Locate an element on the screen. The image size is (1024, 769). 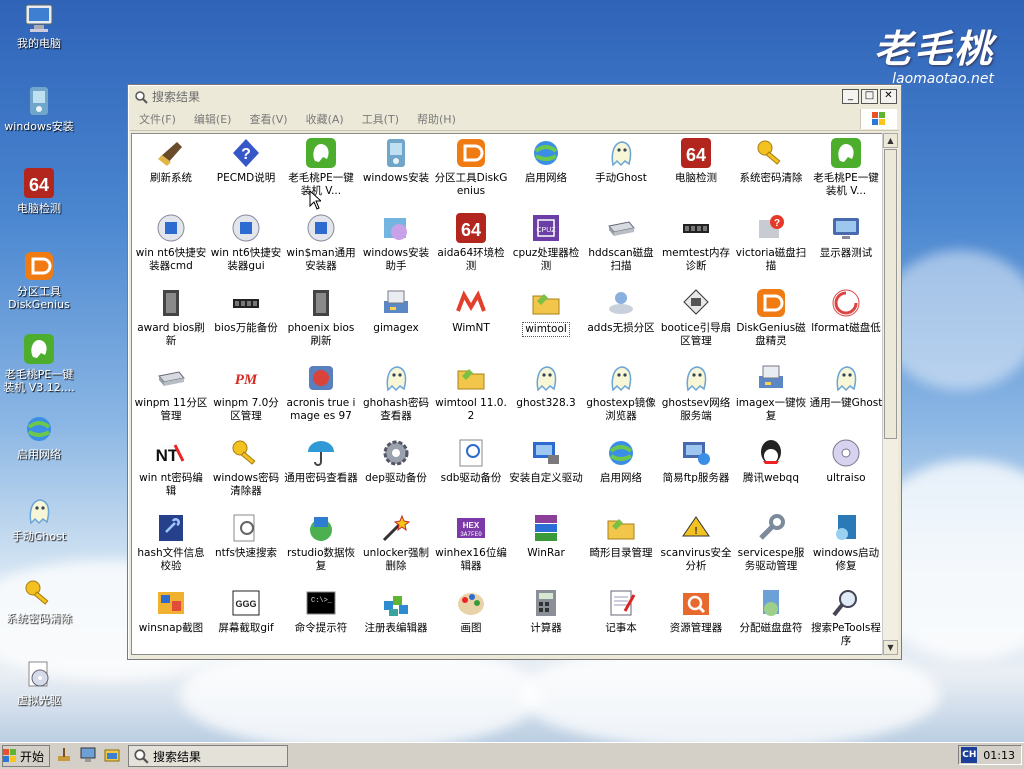
result-item: hash文件信息校验 is located at coordinates (171, 542).